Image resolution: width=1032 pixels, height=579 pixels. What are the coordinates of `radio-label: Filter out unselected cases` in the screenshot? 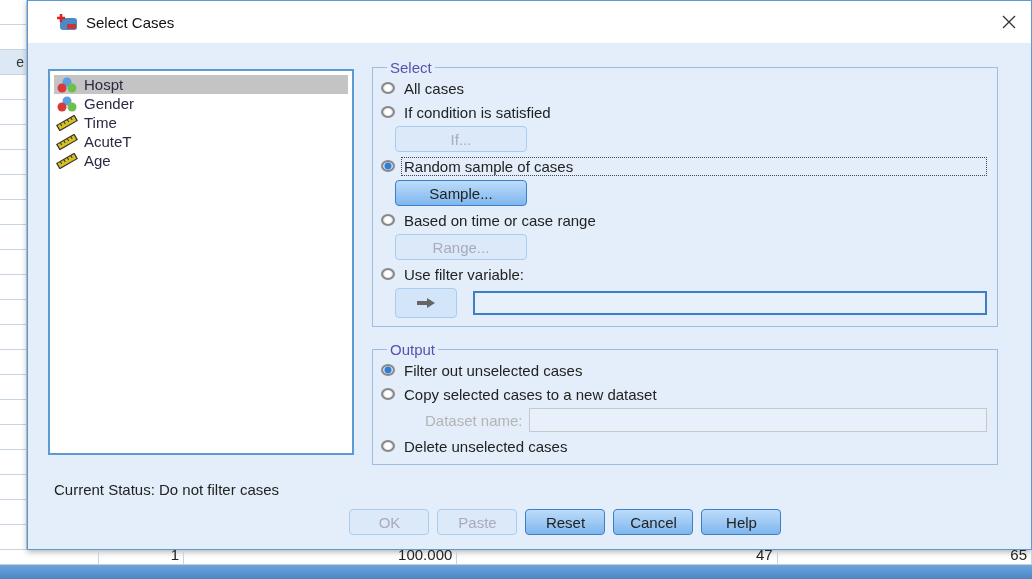 It's located at (493, 370).